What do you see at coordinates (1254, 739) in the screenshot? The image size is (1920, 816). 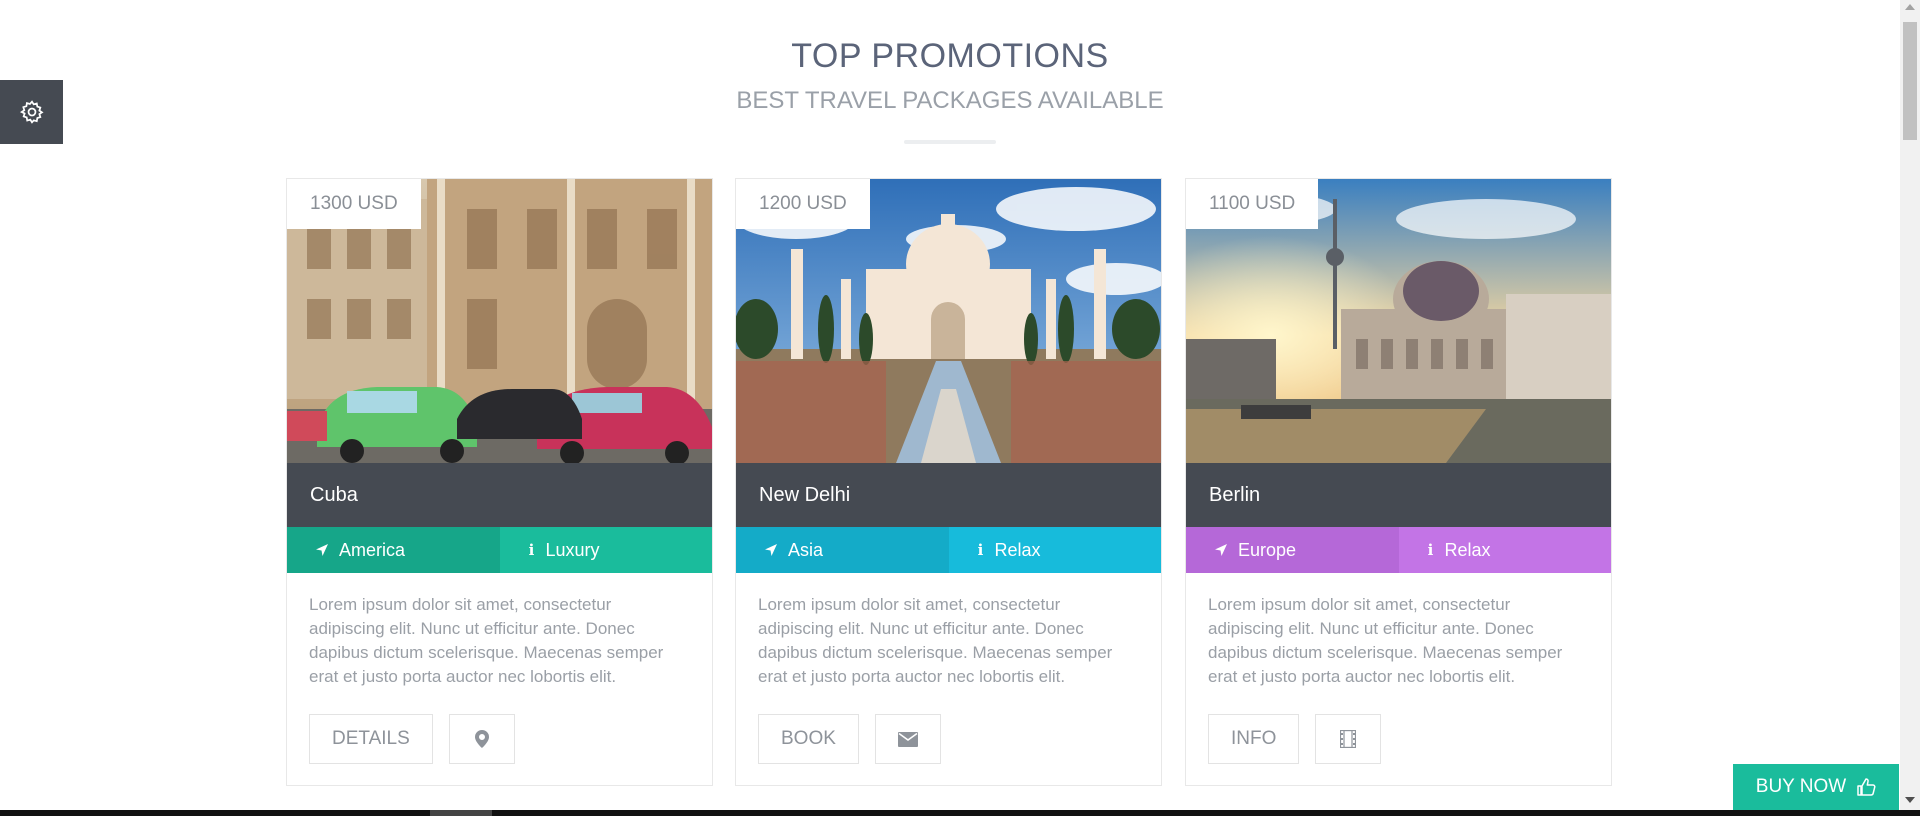 I see `info-button: INFO` at bounding box center [1254, 739].